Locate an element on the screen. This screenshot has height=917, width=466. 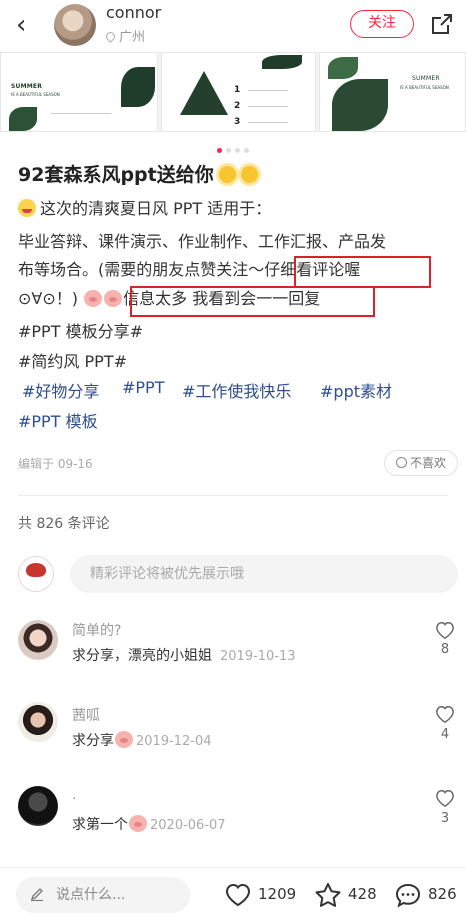
hashtag: #PPT is located at coordinates (143, 387).